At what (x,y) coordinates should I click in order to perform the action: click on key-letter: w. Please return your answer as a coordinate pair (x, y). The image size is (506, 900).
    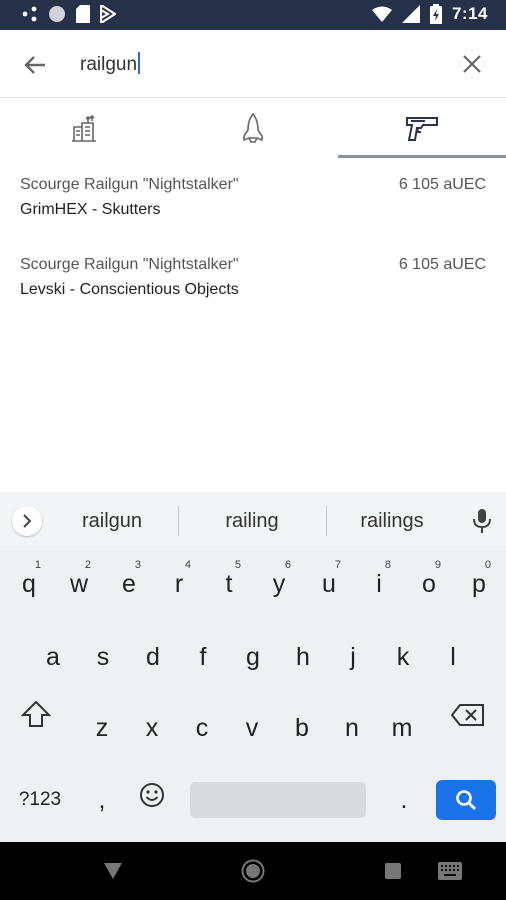
    Looking at the image, I should click on (79, 584).